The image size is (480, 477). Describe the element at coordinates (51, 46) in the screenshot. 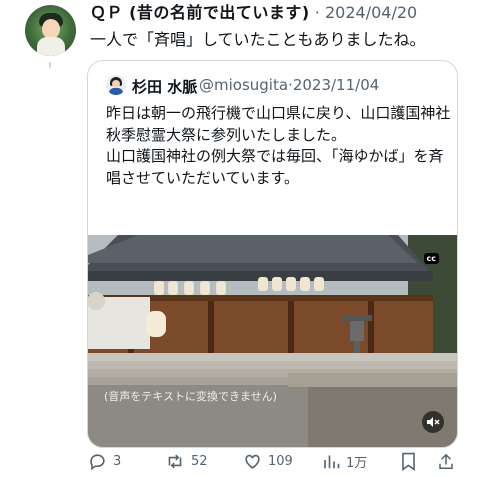

I see `avatar-body` at that location.